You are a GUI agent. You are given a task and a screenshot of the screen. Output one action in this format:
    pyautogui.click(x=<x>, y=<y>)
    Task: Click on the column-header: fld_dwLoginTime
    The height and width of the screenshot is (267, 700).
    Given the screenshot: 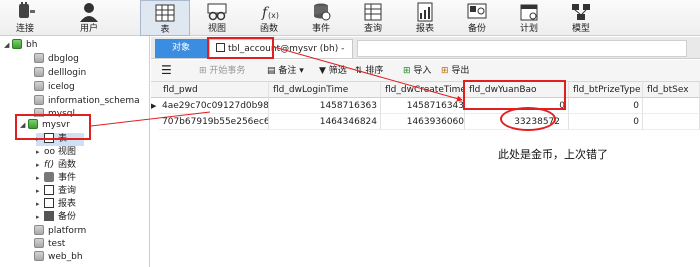 What is the action you would take?
    pyautogui.click(x=325, y=90)
    